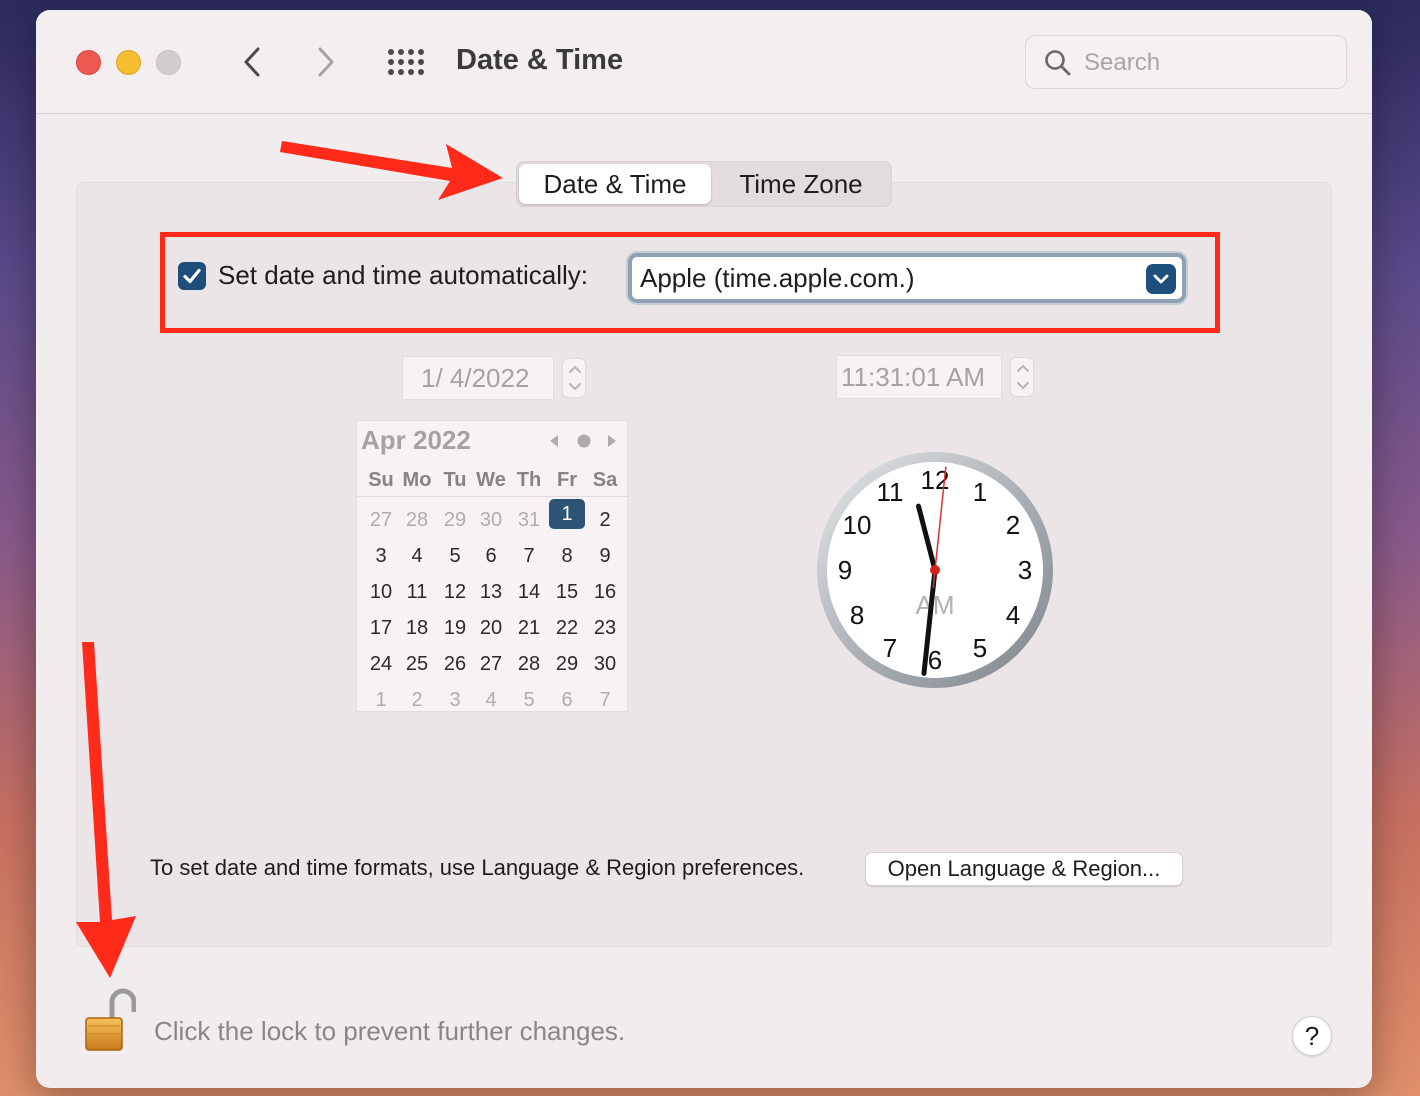 This screenshot has height=1096, width=1420. I want to click on clock-number: 5, so click(980, 648).